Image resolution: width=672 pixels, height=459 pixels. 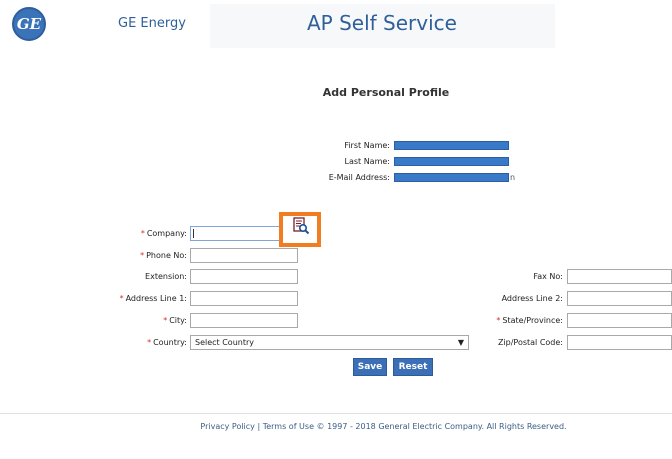 What do you see at coordinates (336, 413) in the screenshot?
I see `footer-divider` at bounding box center [336, 413].